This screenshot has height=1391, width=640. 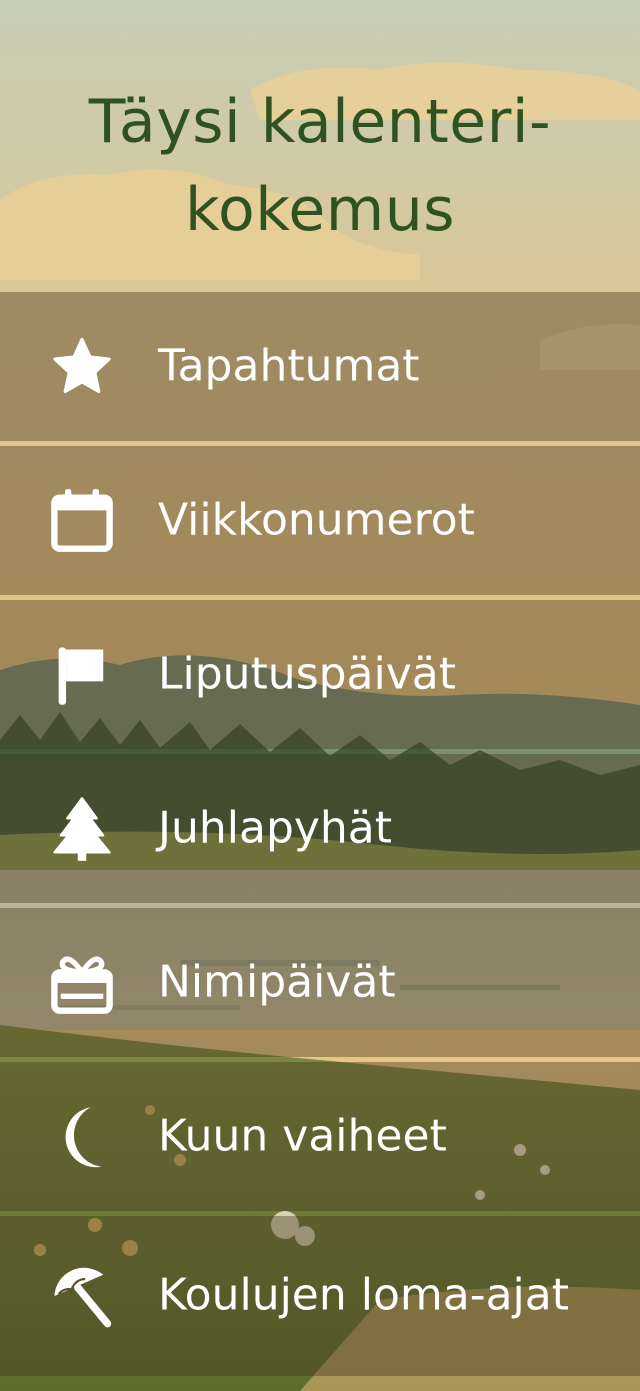 What do you see at coordinates (82, 829) in the screenshot?
I see `tree-icon` at bounding box center [82, 829].